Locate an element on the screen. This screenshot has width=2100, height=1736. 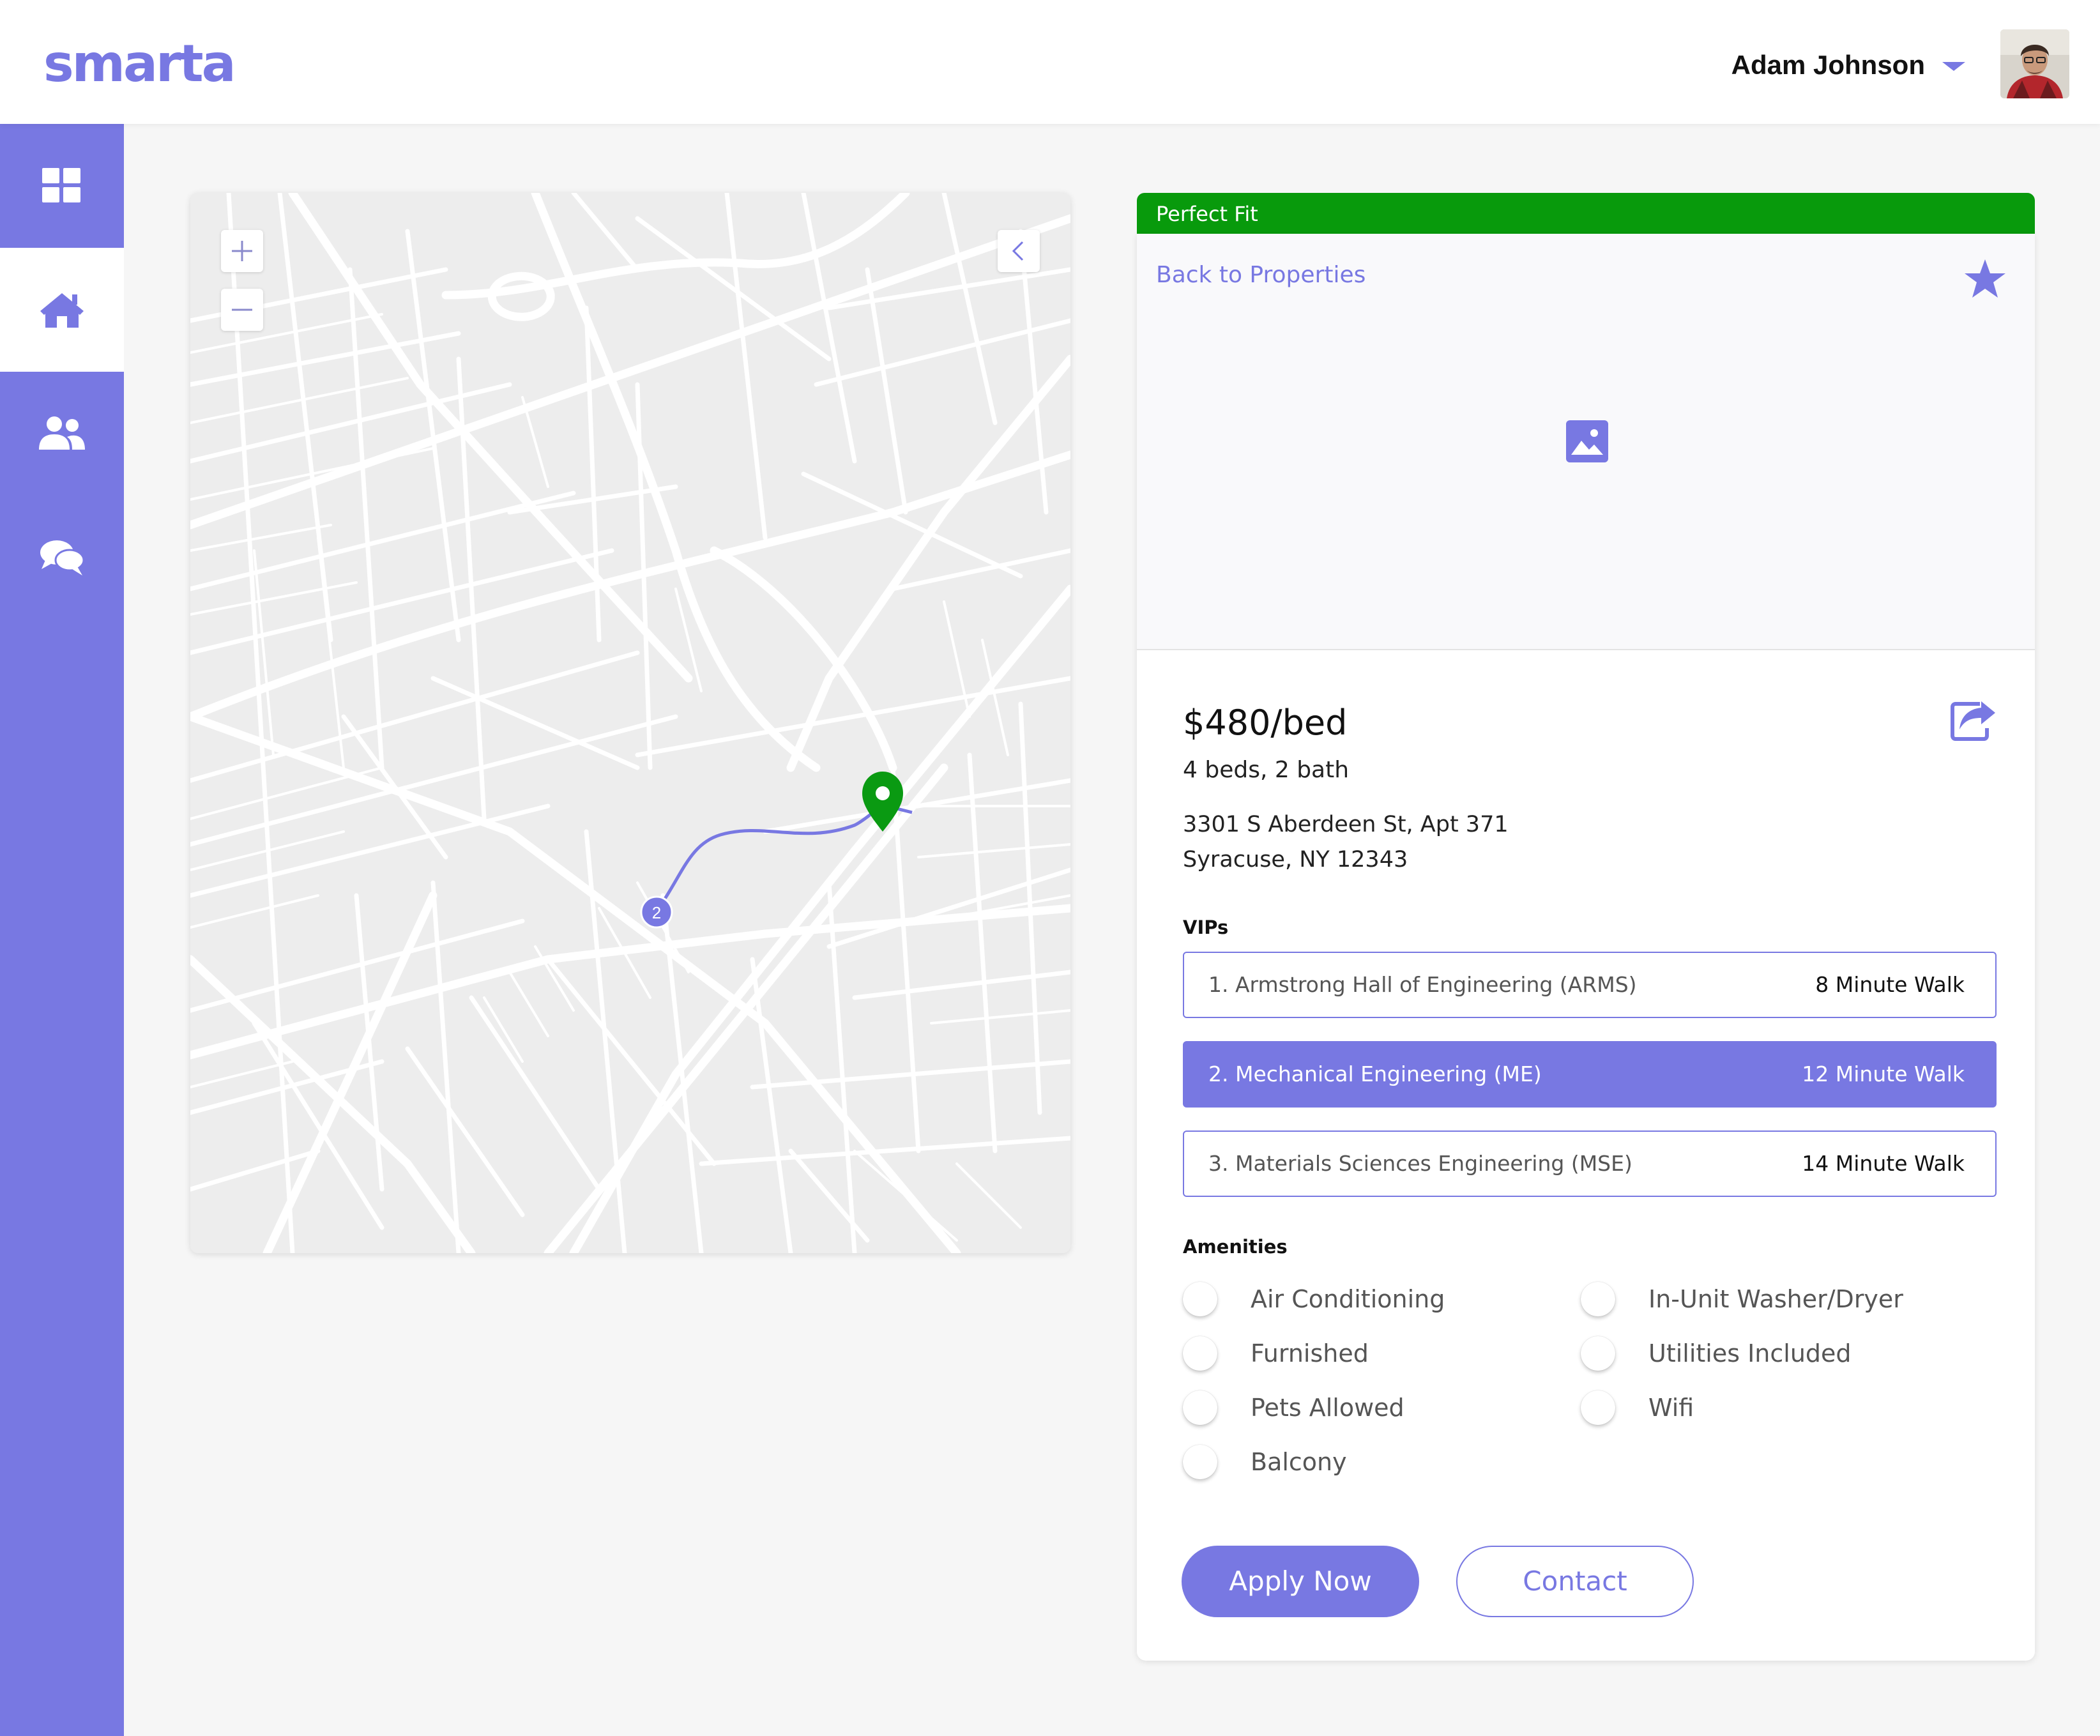
perfect-fit-badge: Perfect Fit is located at coordinates (1586, 216).